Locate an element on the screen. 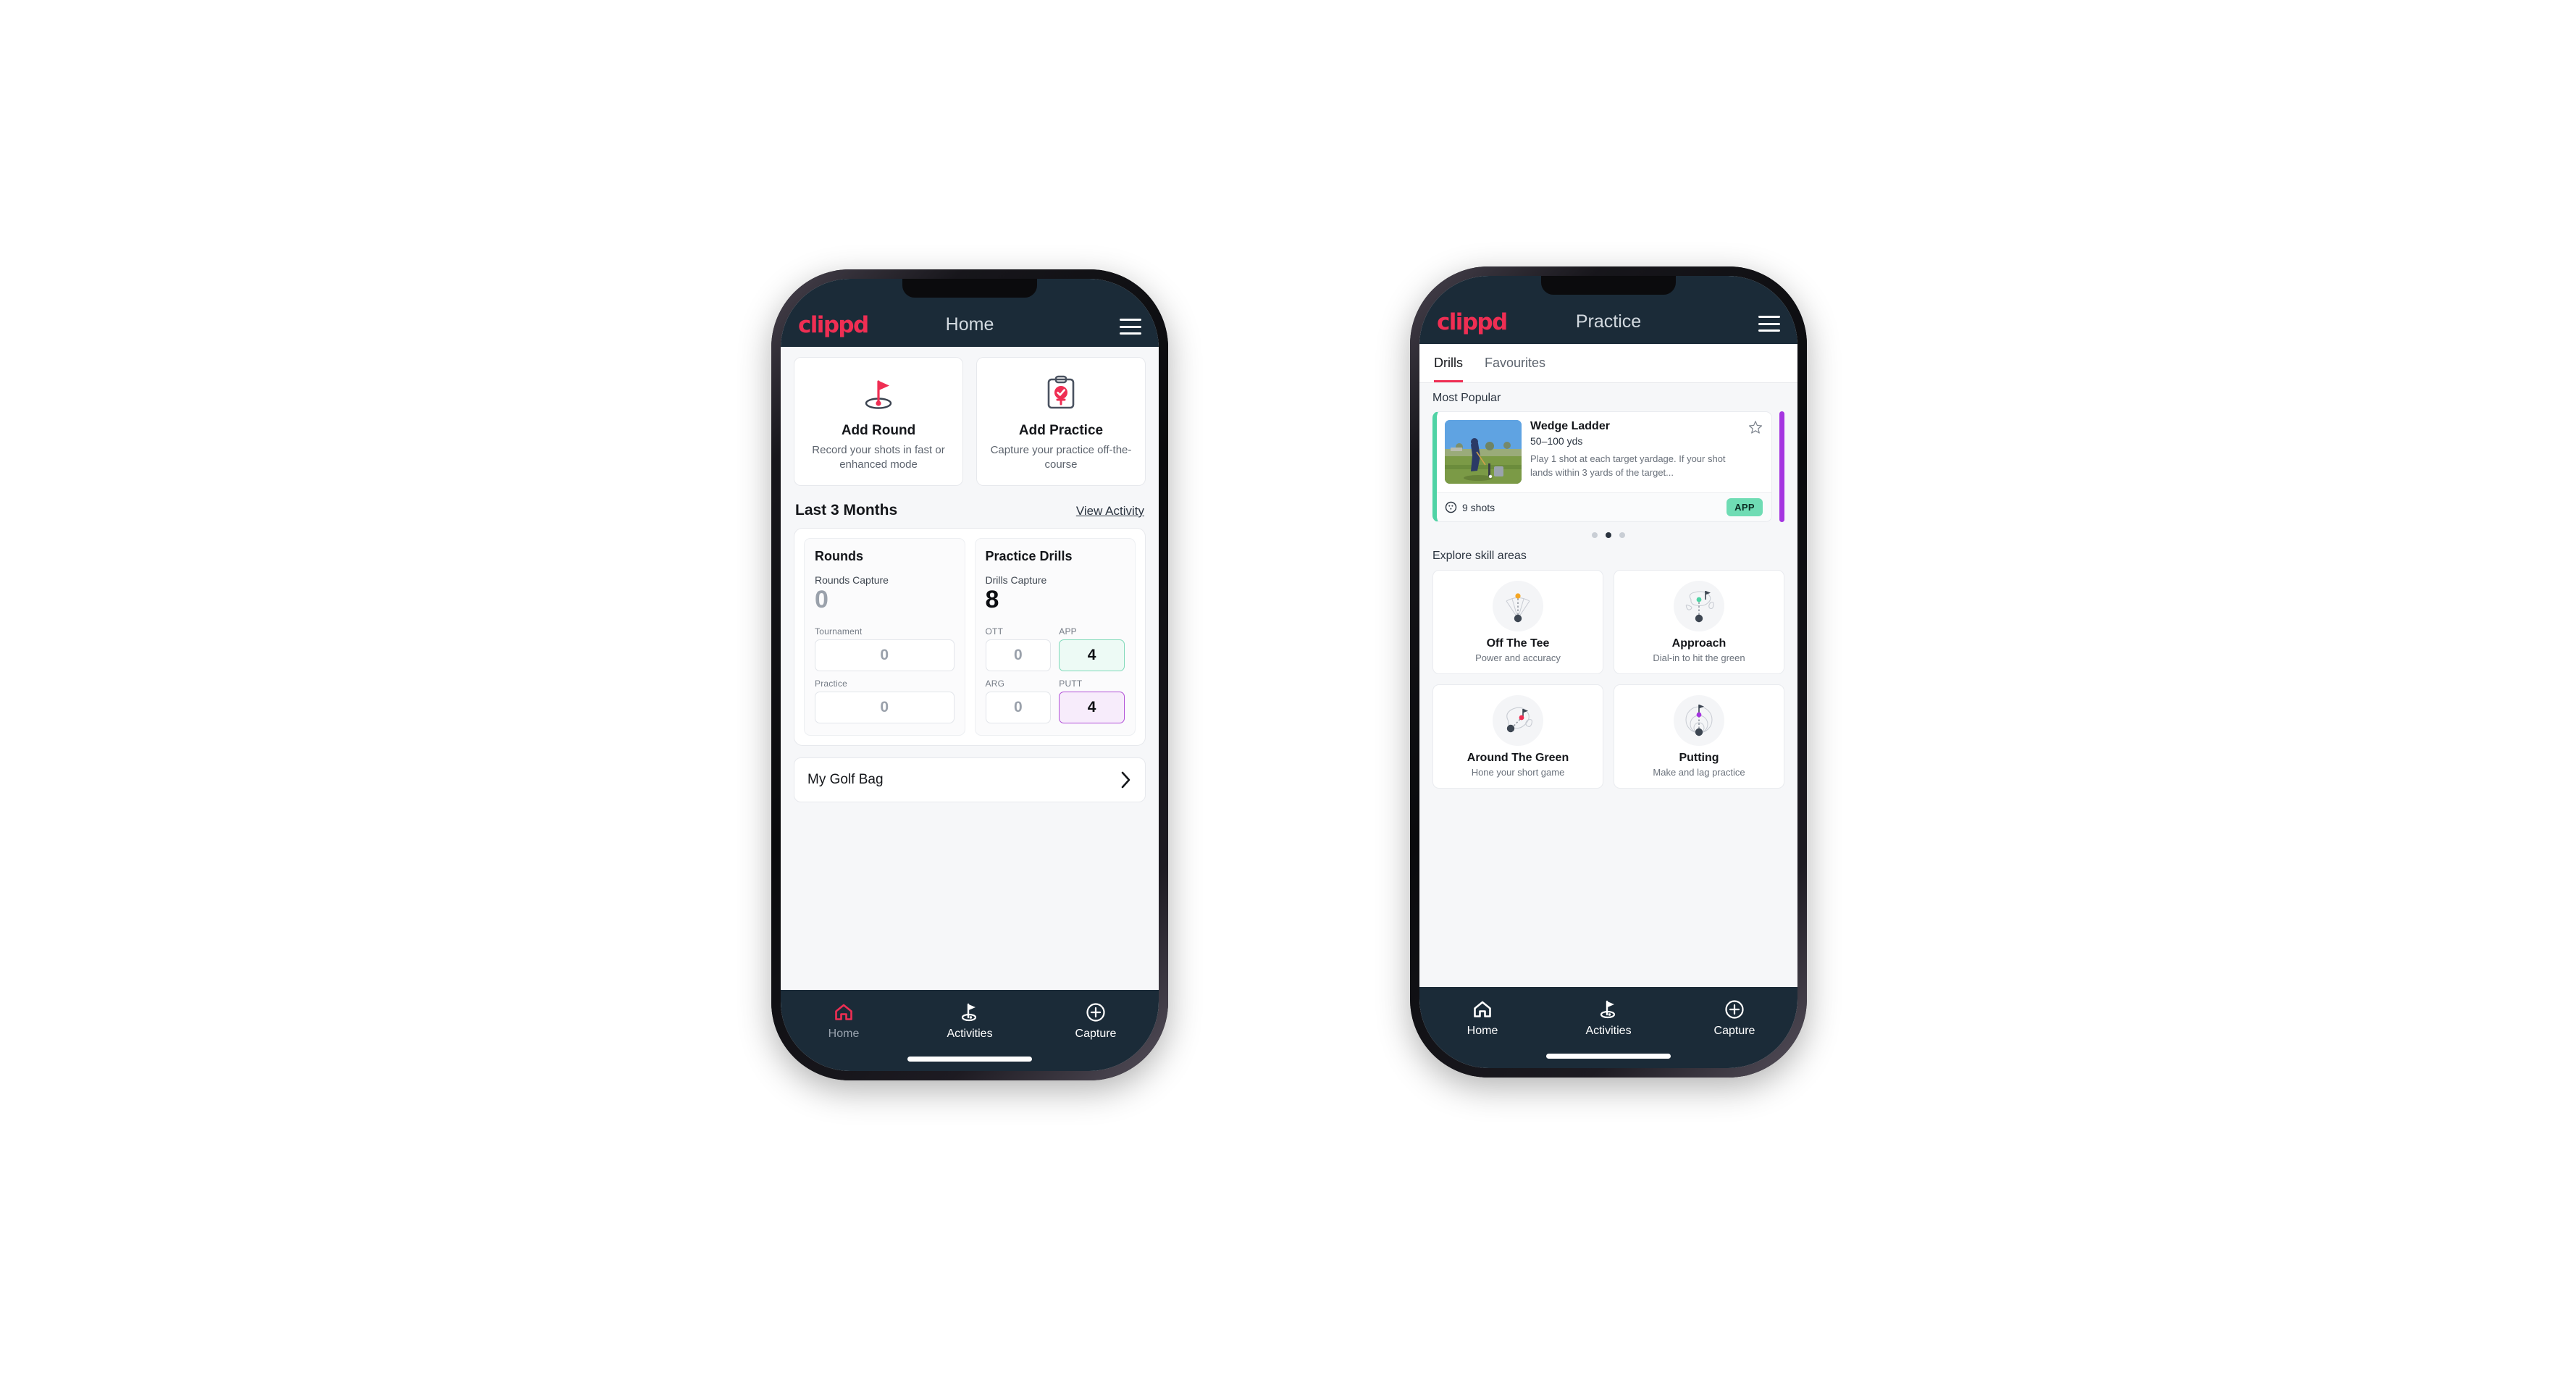 This screenshot has height=1386, width=2576. putt-stat: PUTT 4 is located at coordinates (1092, 701).